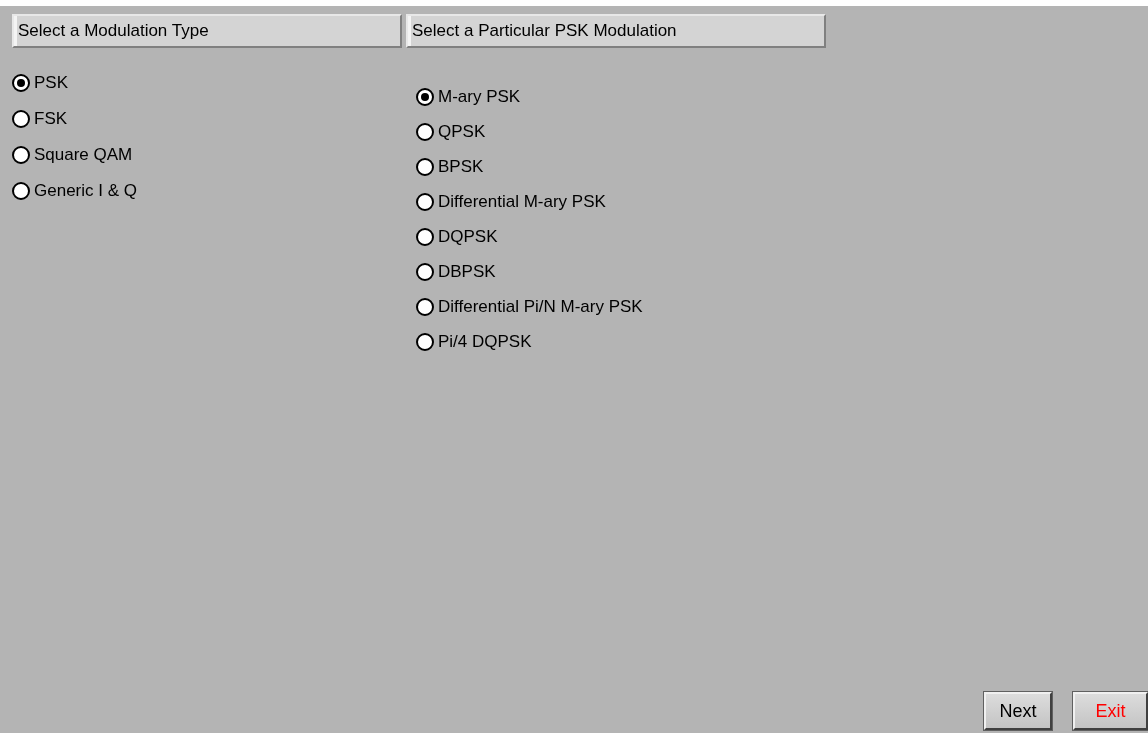 This screenshot has width=1148, height=733. I want to click on section-header: Select a Particular PSK Modulation, so click(616, 31).